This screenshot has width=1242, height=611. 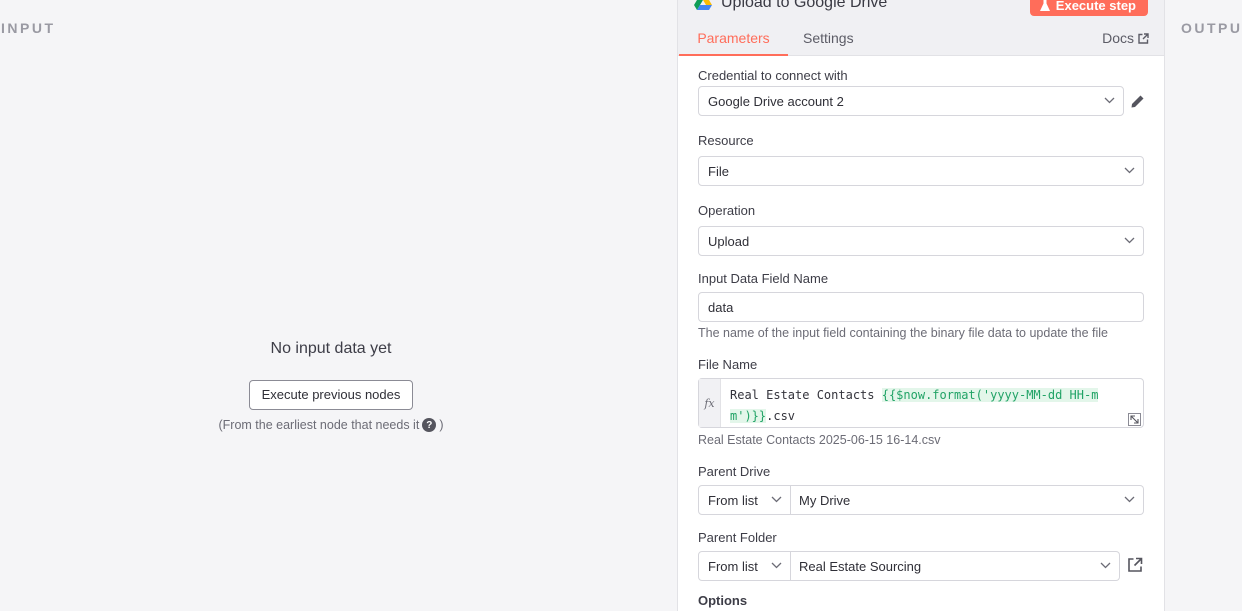 What do you see at coordinates (331, 348) in the screenshot?
I see `no-input-title: No input data yet` at bounding box center [331, 348].